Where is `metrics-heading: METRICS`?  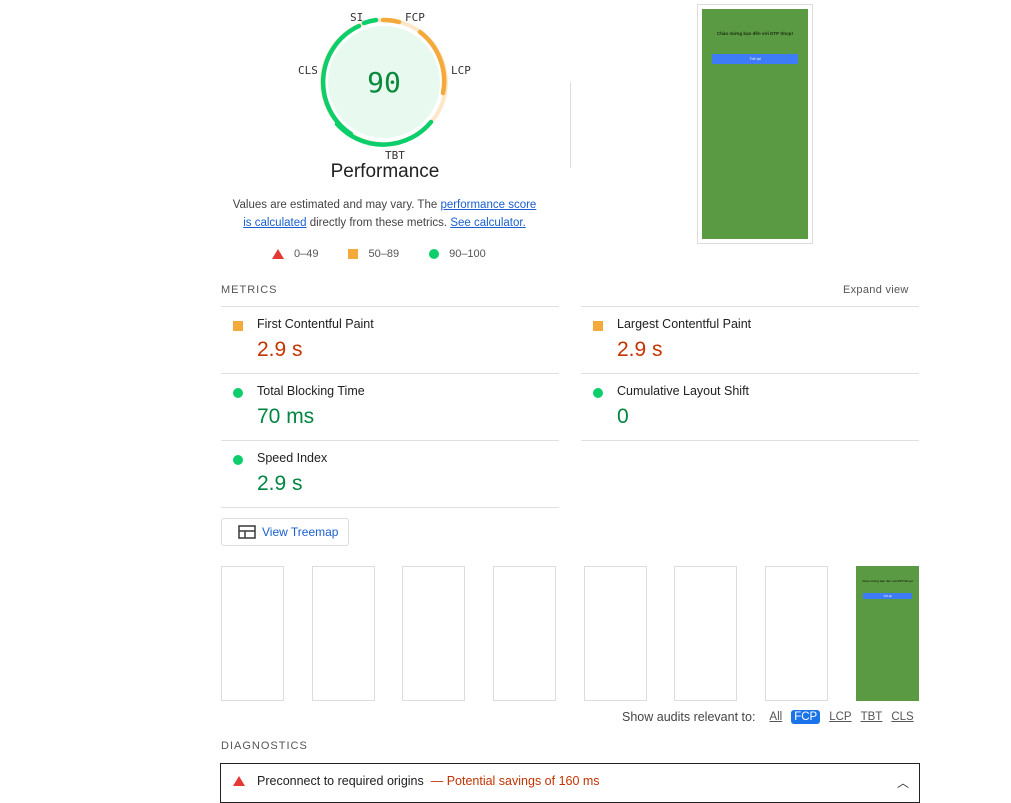 metrics-heading: METRICS is located at coordinates (249, 290).